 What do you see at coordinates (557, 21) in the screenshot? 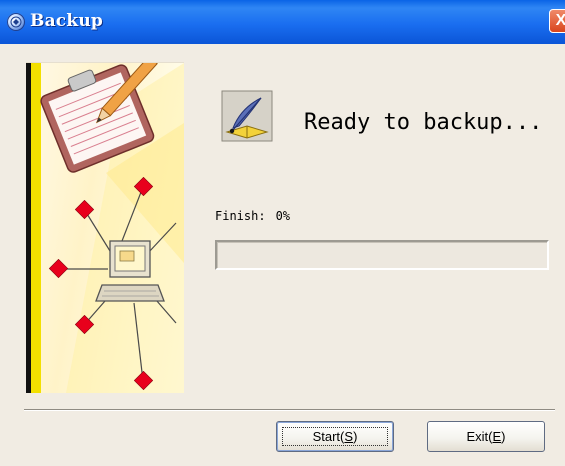
I see `close-icon: X` at bounding box center [557, 21].